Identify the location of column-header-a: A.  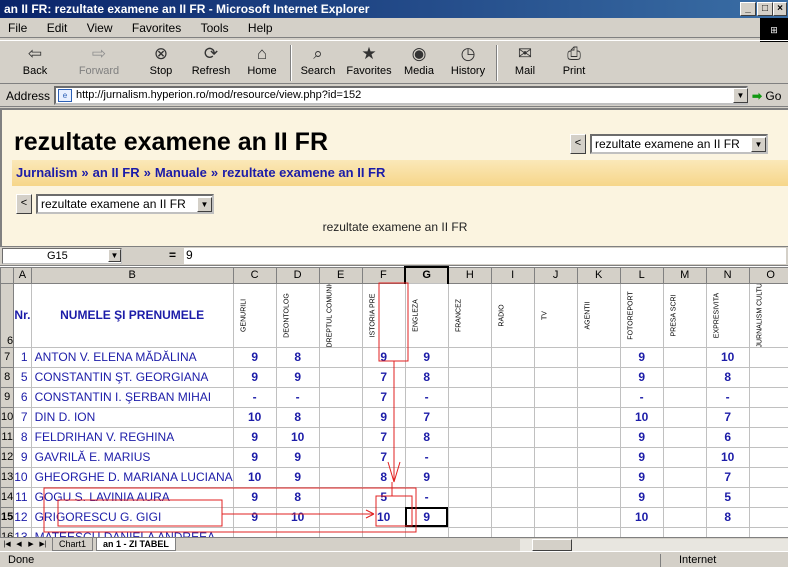
(22, 275).